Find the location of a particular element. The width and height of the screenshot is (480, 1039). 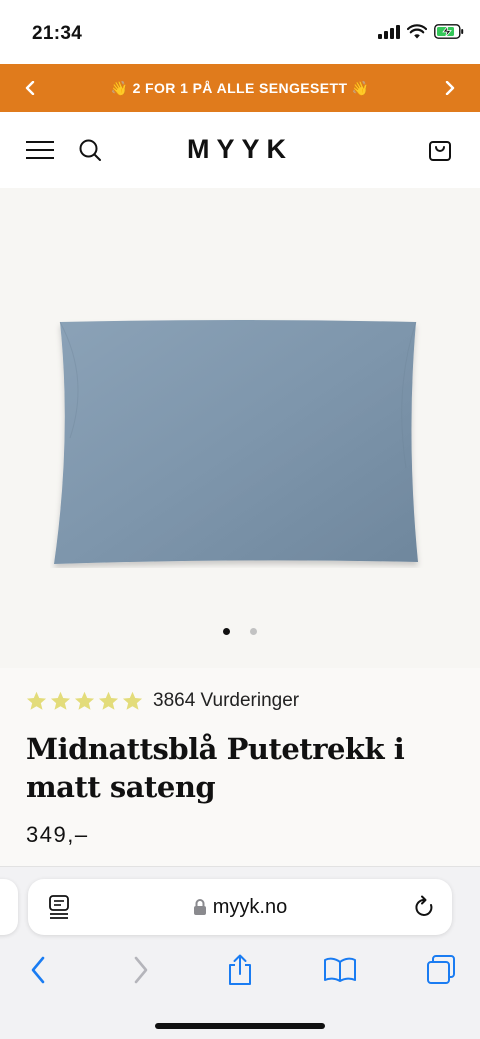

product-rating: 3864 Vurderinger is located at coordinates (162, 701).